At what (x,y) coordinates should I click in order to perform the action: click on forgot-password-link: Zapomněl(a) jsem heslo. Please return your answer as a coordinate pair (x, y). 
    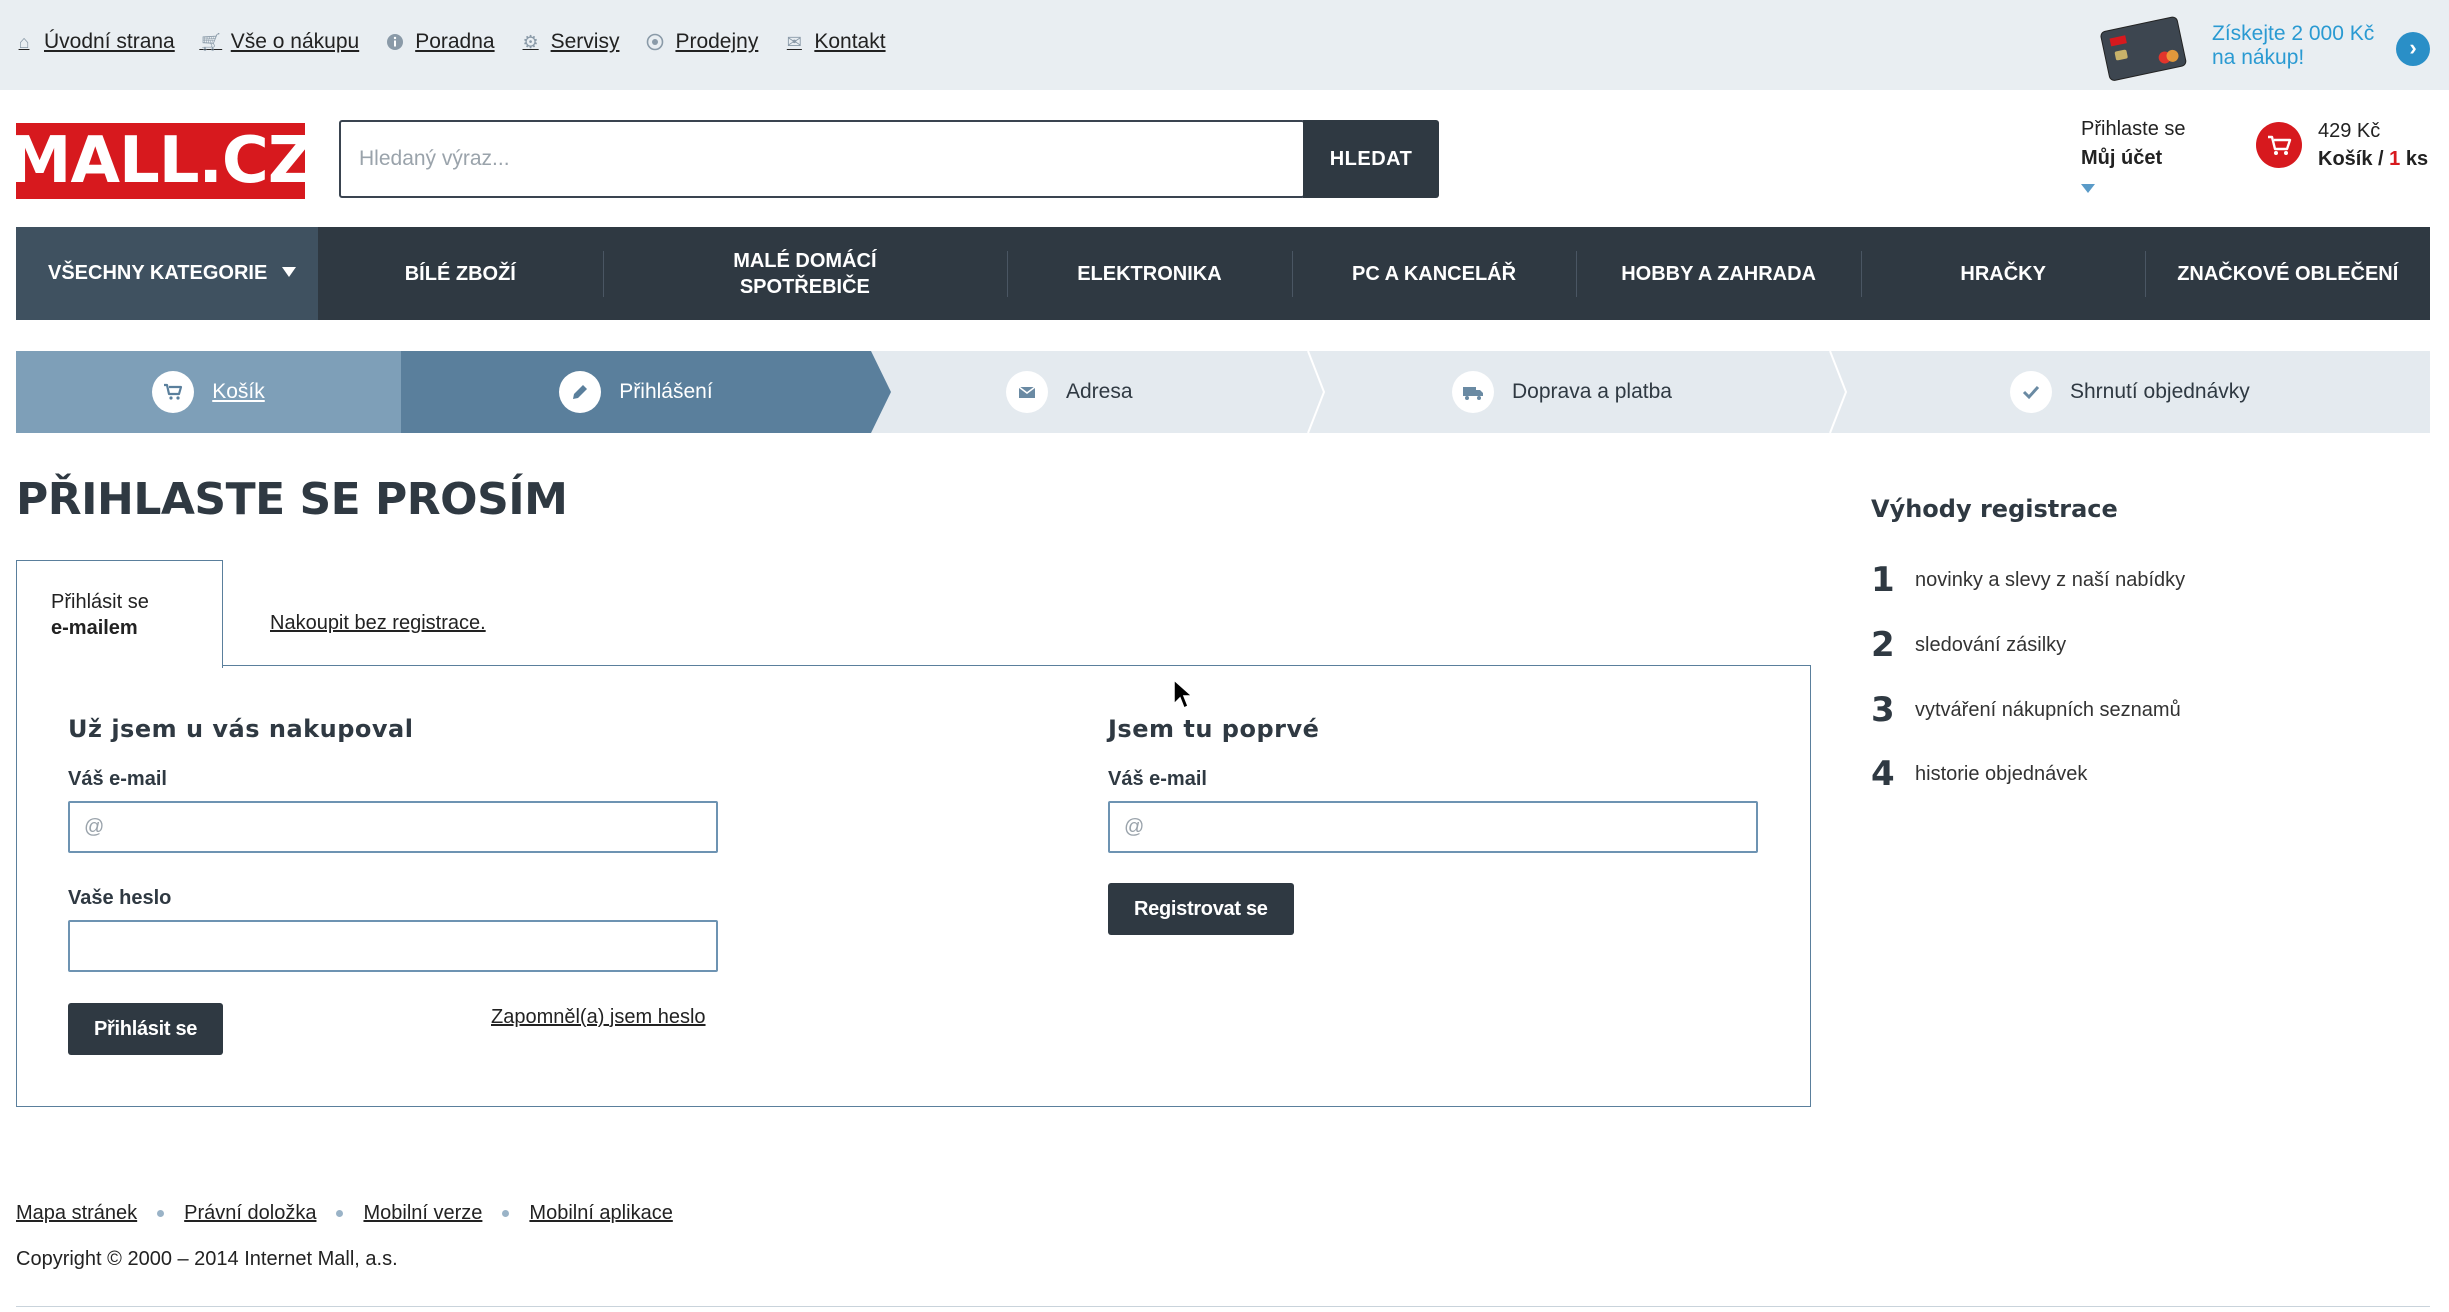
    Looking at the image, I should click on (598, 1017).